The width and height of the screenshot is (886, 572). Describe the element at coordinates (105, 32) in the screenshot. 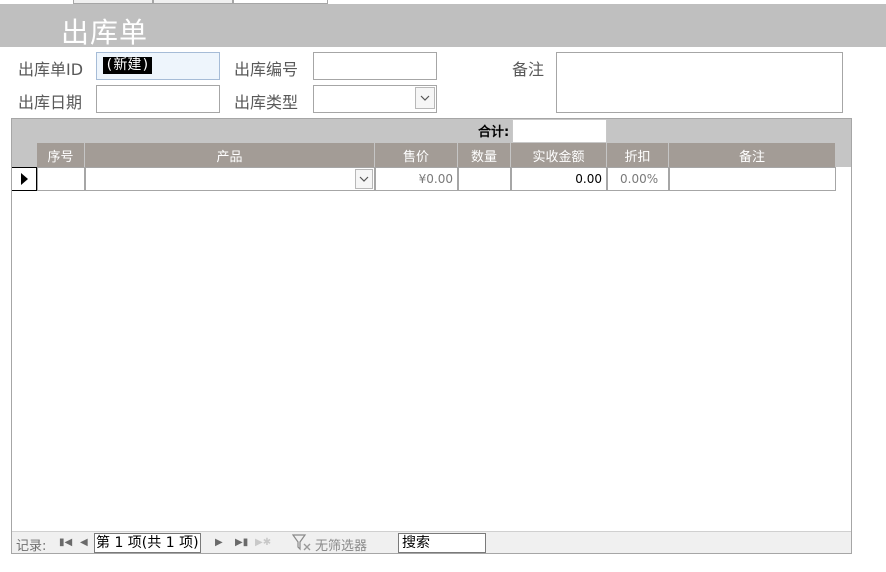

I see `form-title: 出库单` at that location.